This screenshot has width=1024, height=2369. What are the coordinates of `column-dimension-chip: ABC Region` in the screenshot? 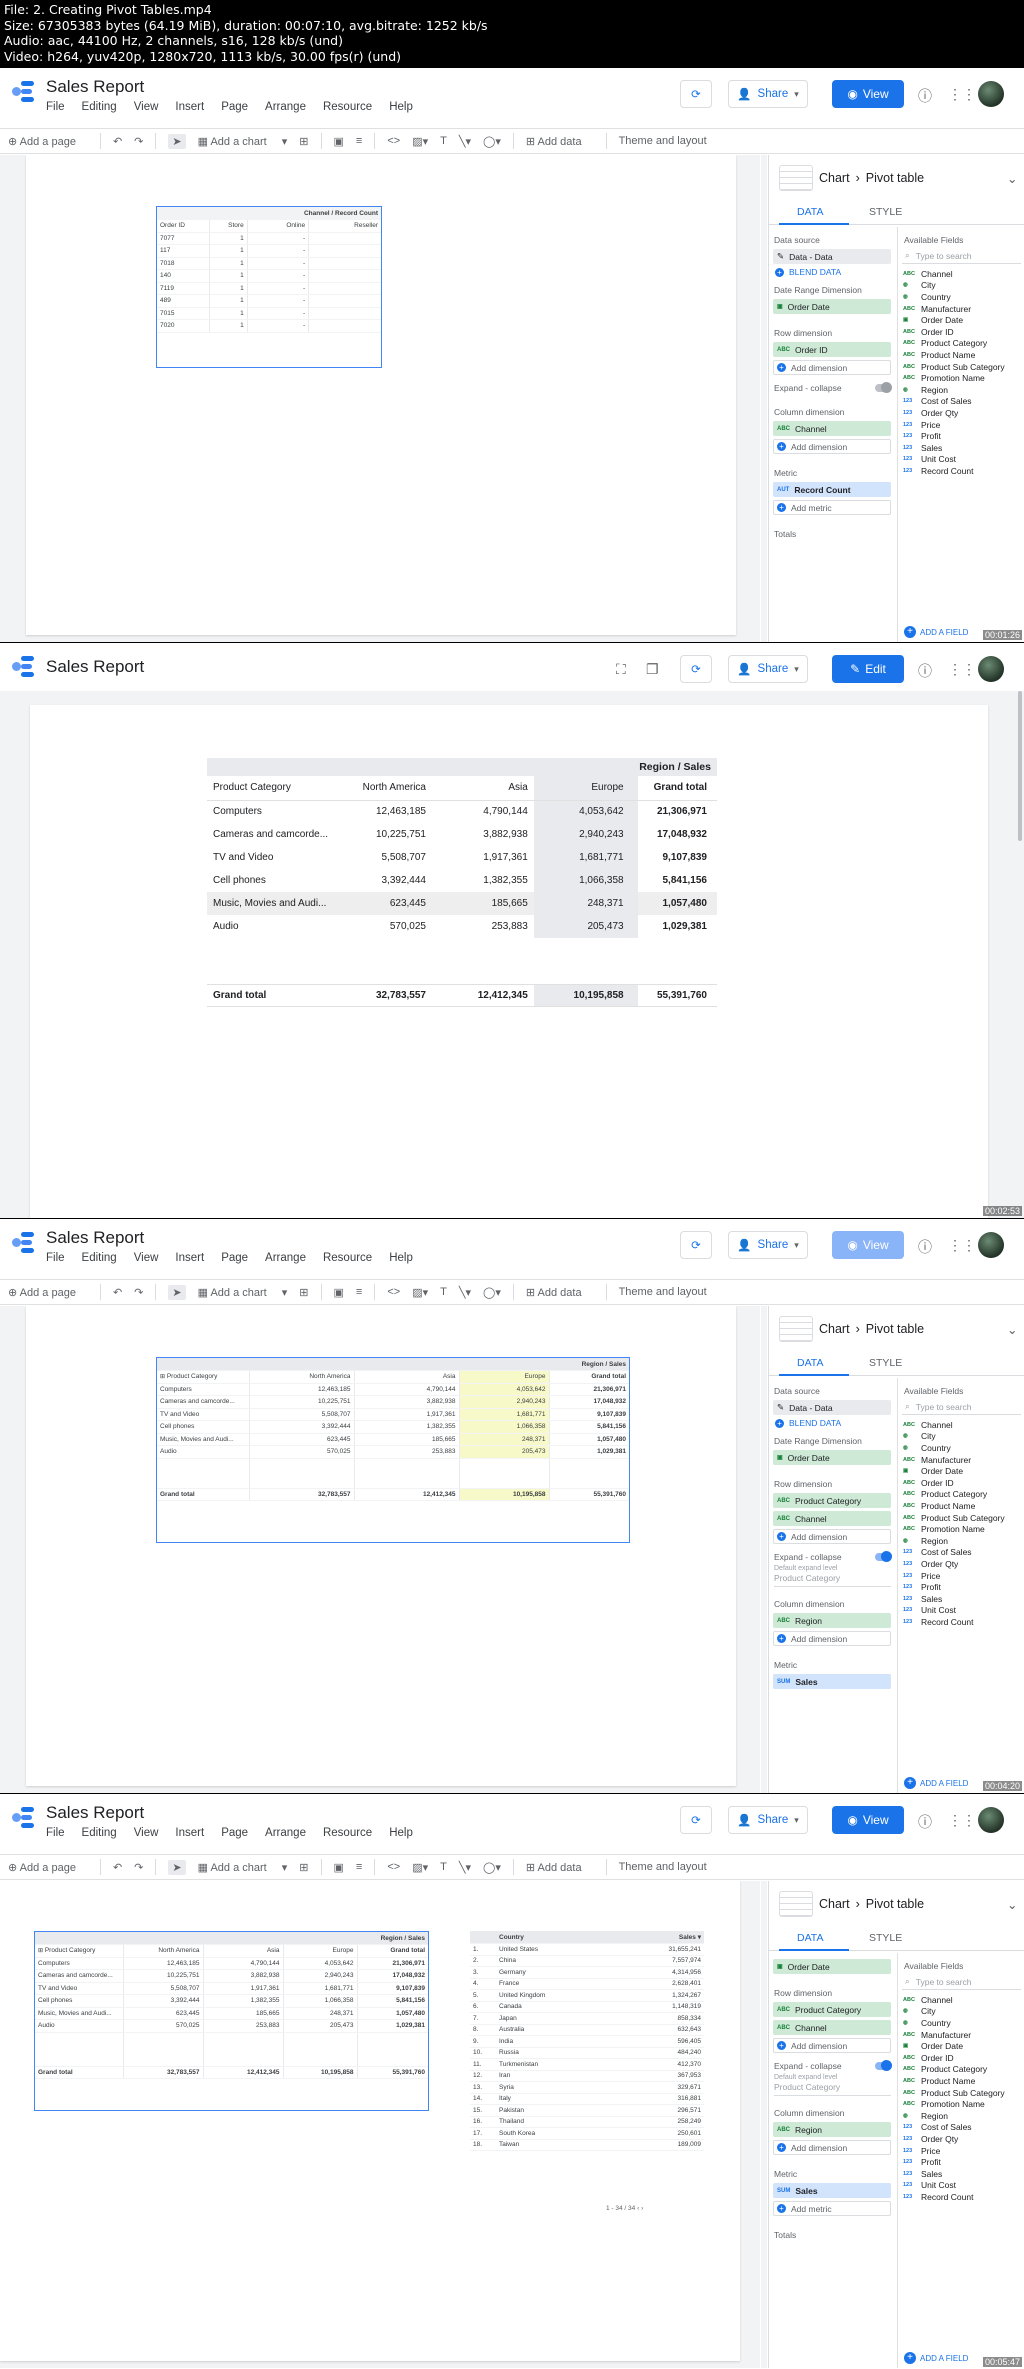 It's located at (832, 1620).